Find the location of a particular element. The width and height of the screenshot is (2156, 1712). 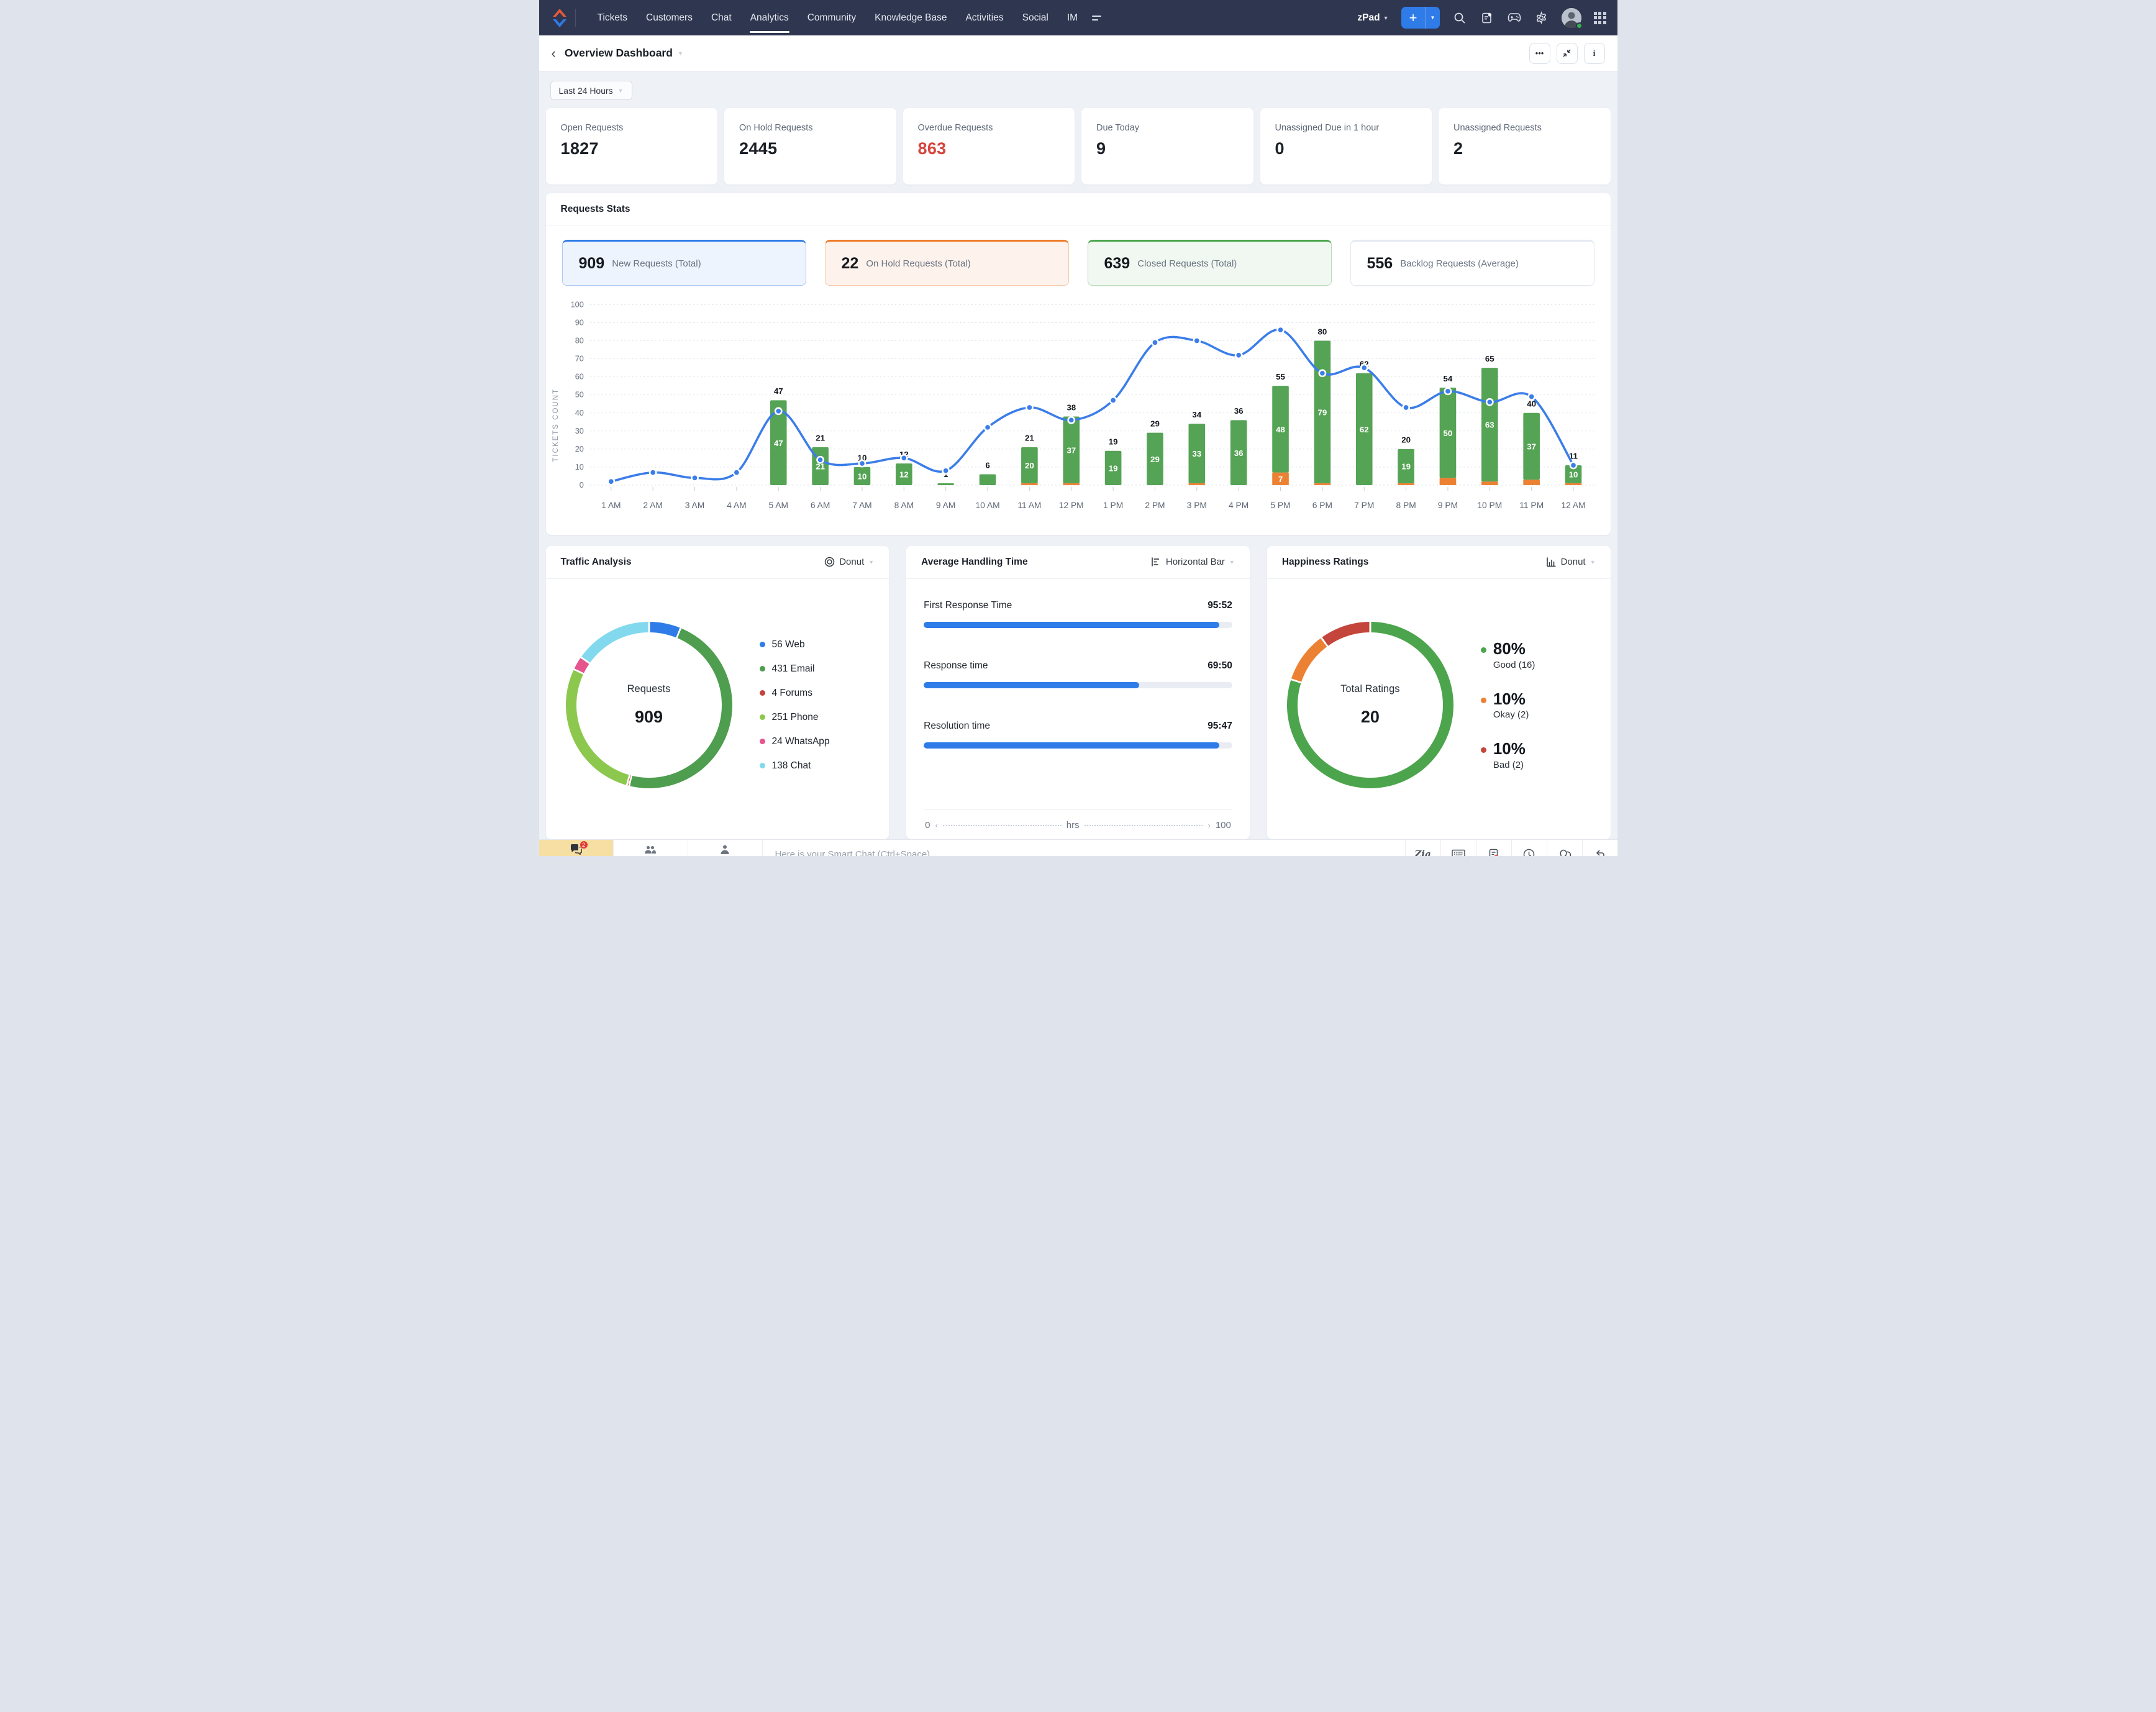

aht-fill is located at coordinates (1031, 684).